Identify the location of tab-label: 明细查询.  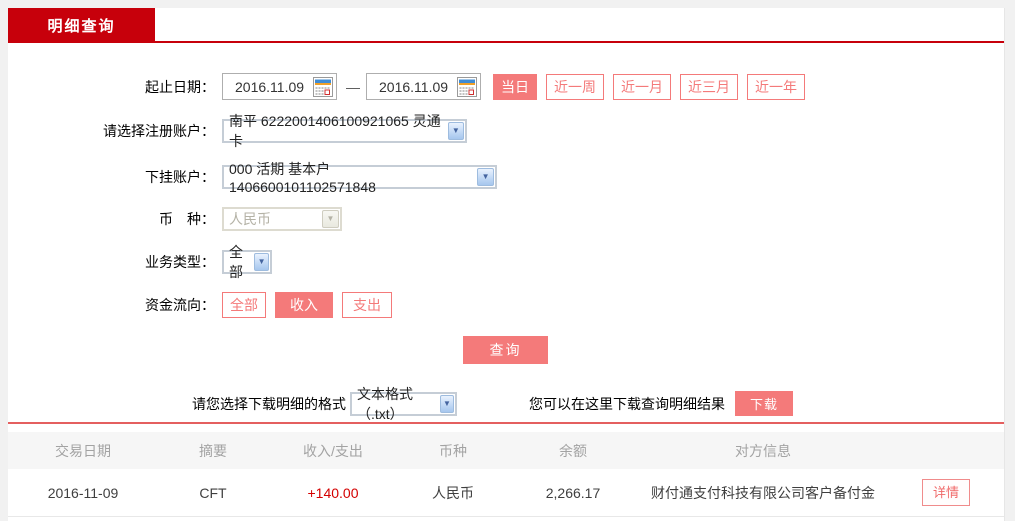
(81, 26).